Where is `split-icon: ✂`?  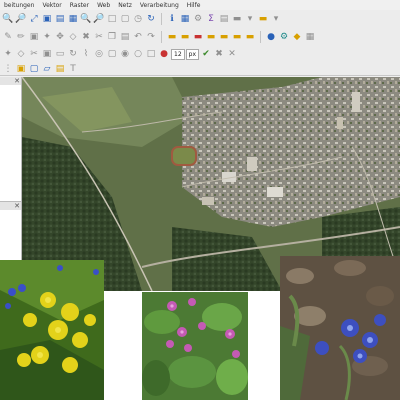 split-icon: ✂ is located at coordinates (34, 54).